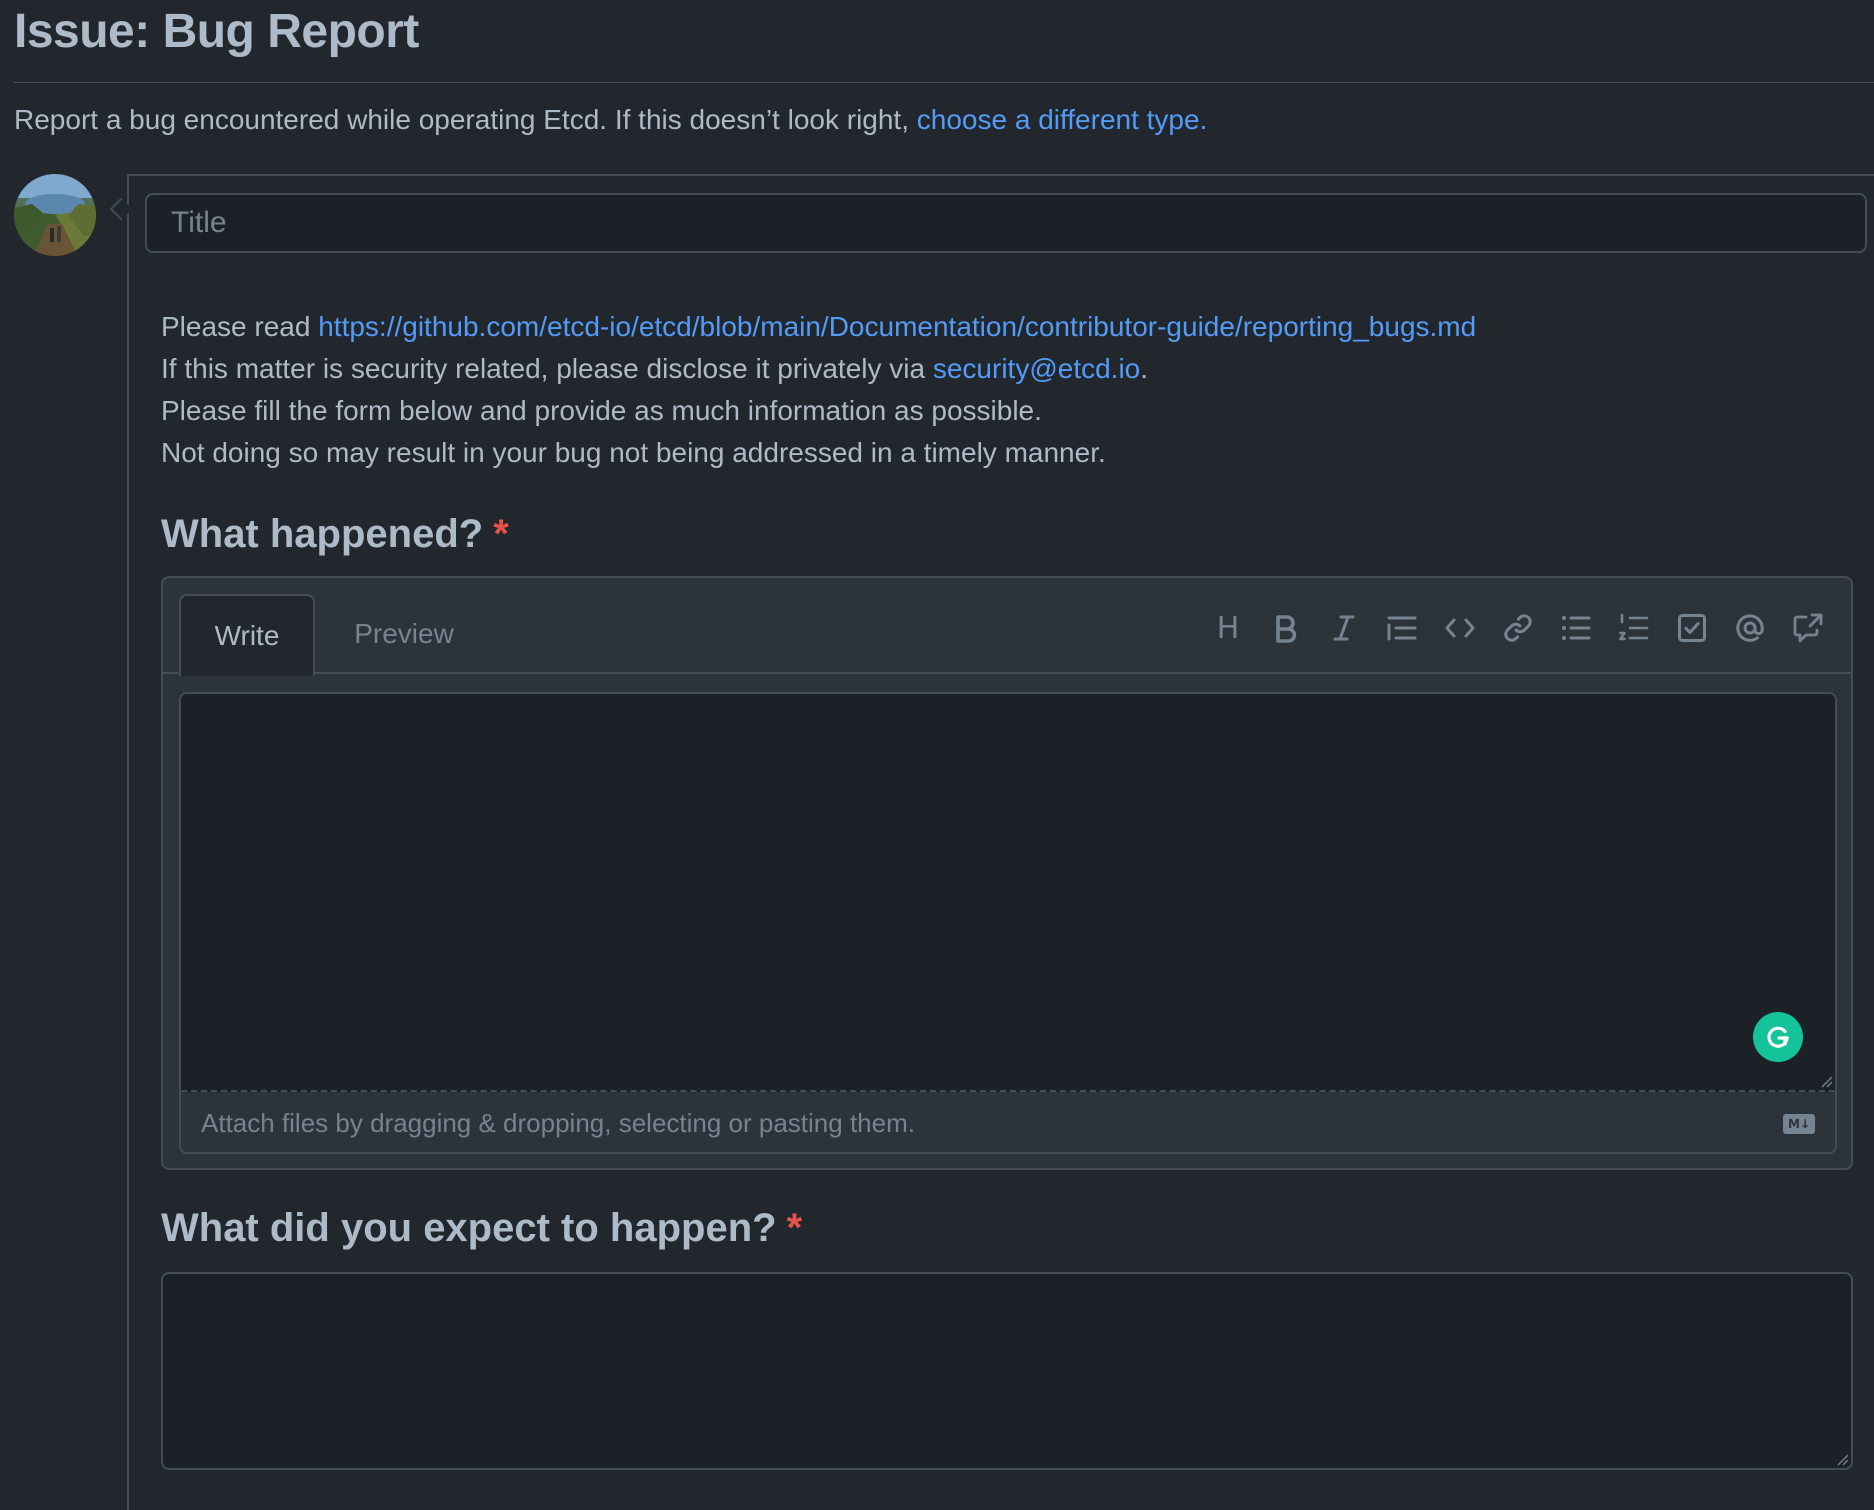 The image size is (1874, 1510). Describe the element at coordinates (944, 82) in the screenshot. I see `title-divider` at that location.